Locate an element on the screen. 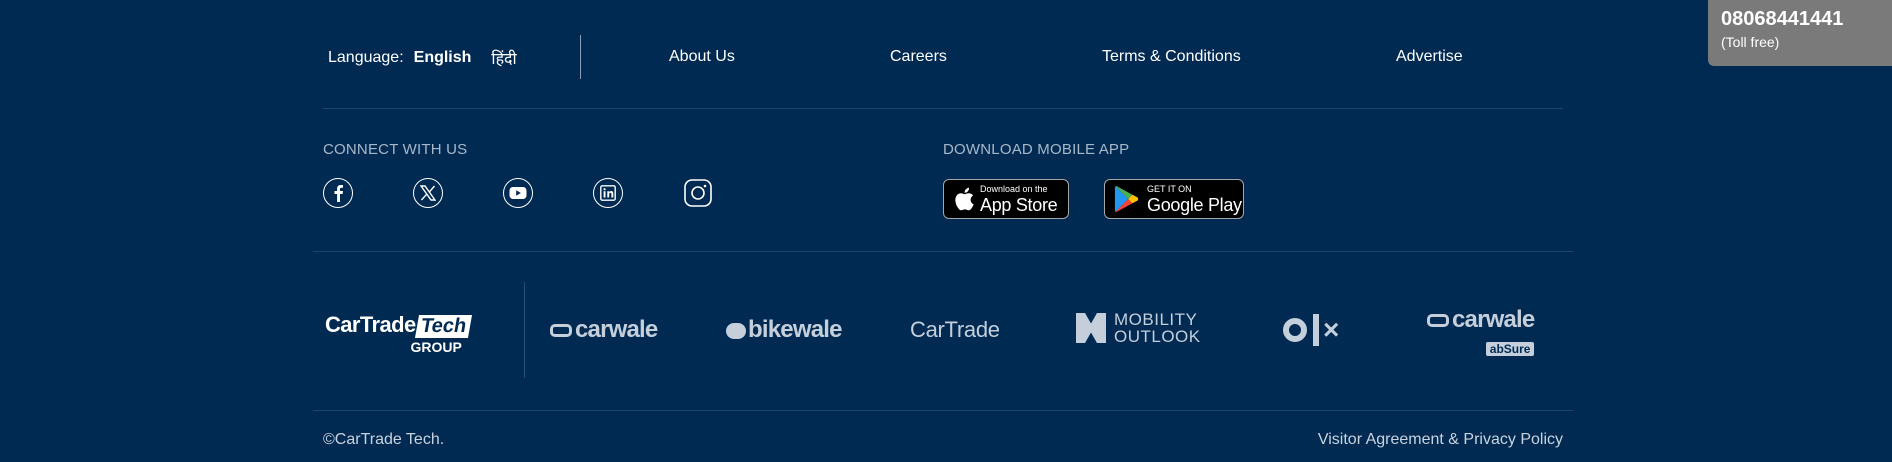 The width and height of the screenshot is (1892, 462). x-icon is located at coordinates (428, 193).